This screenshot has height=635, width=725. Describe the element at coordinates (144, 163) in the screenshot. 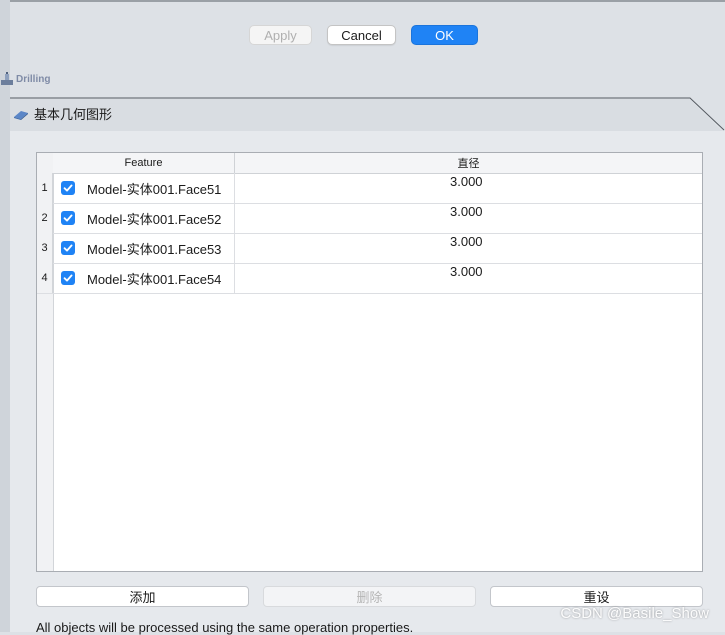

I see `column-header-feature: Feature` at that location.